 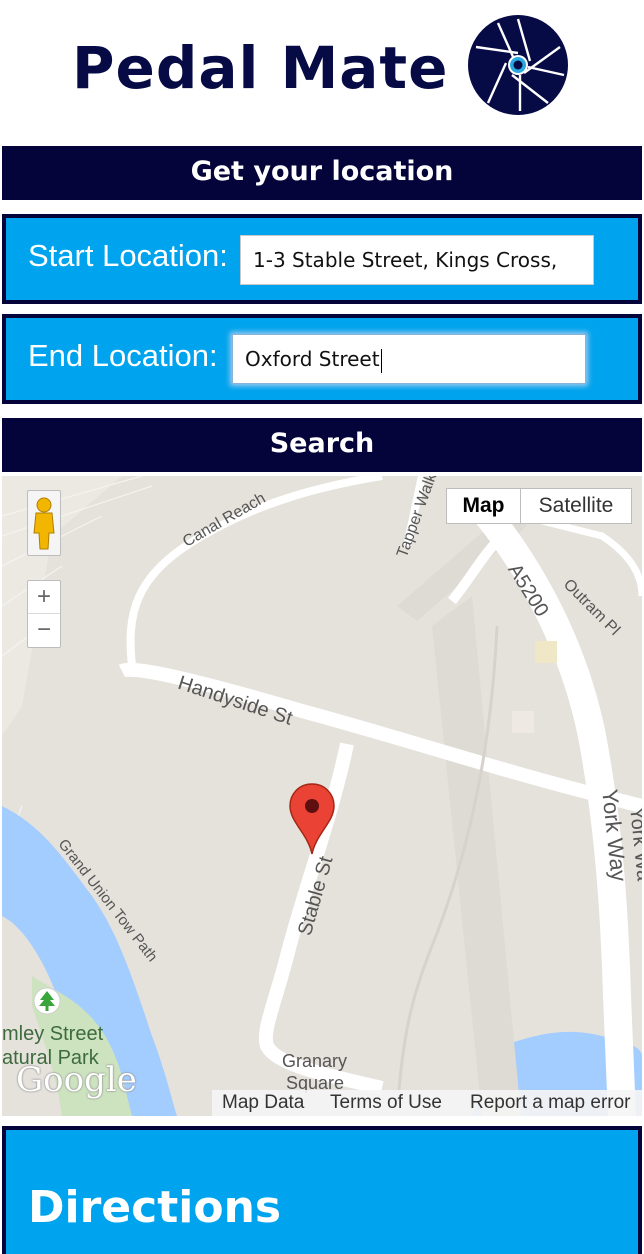 I want to click on tree-icon, so click(x=47, y=1001).